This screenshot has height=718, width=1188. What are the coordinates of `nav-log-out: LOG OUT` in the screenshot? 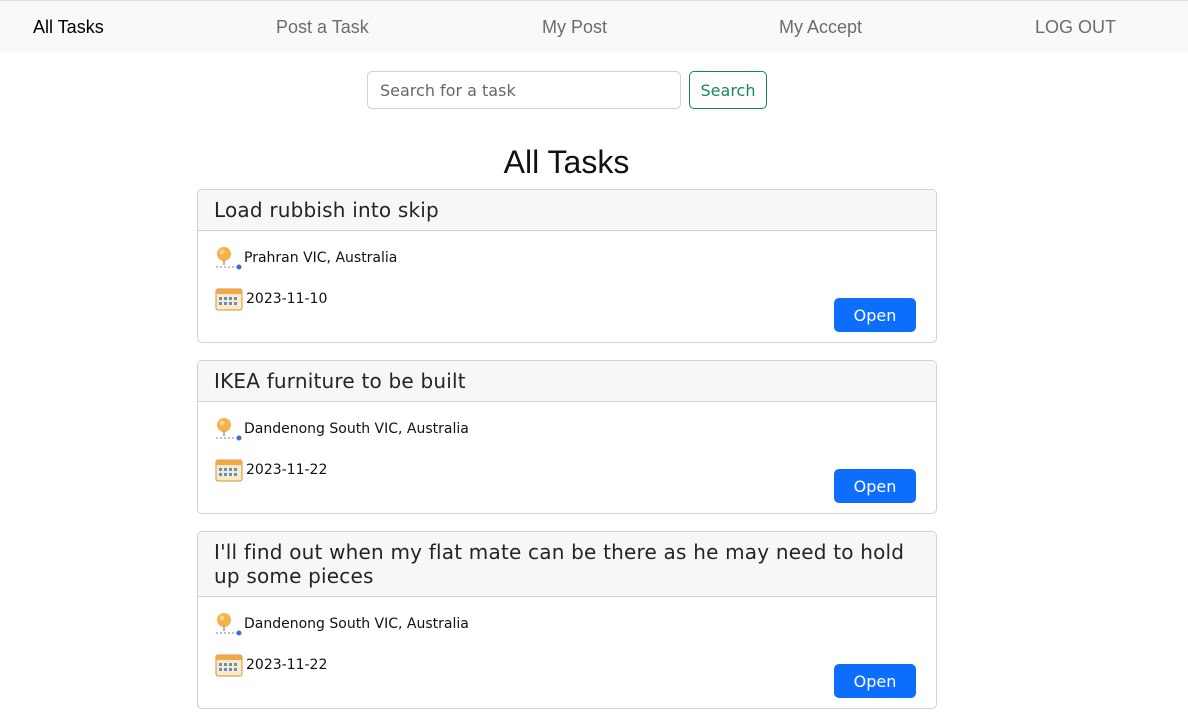 It's located at (1075, 27).